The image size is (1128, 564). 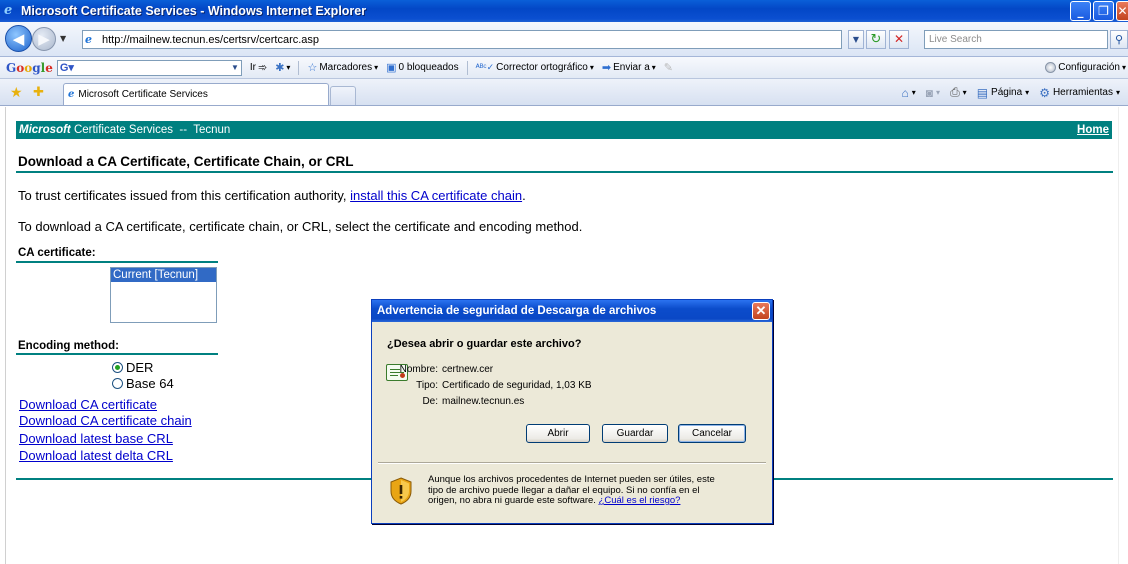 What do you see at coordinates (132, 367) in the screenshot?
I see `radio-der: DER` at bounding box center [132, 367].